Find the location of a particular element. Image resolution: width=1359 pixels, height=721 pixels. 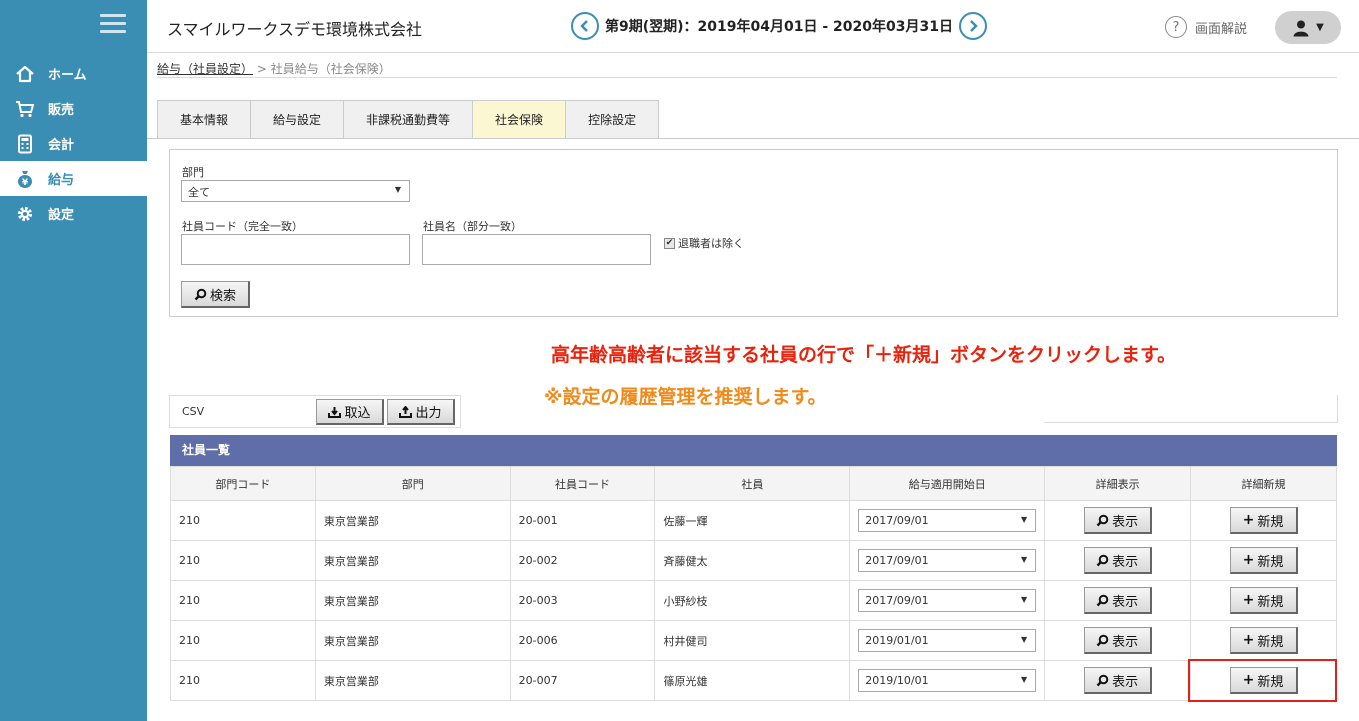

sidebar-item-payroll: ¥ 給与 is located at coordinates (73, 178).